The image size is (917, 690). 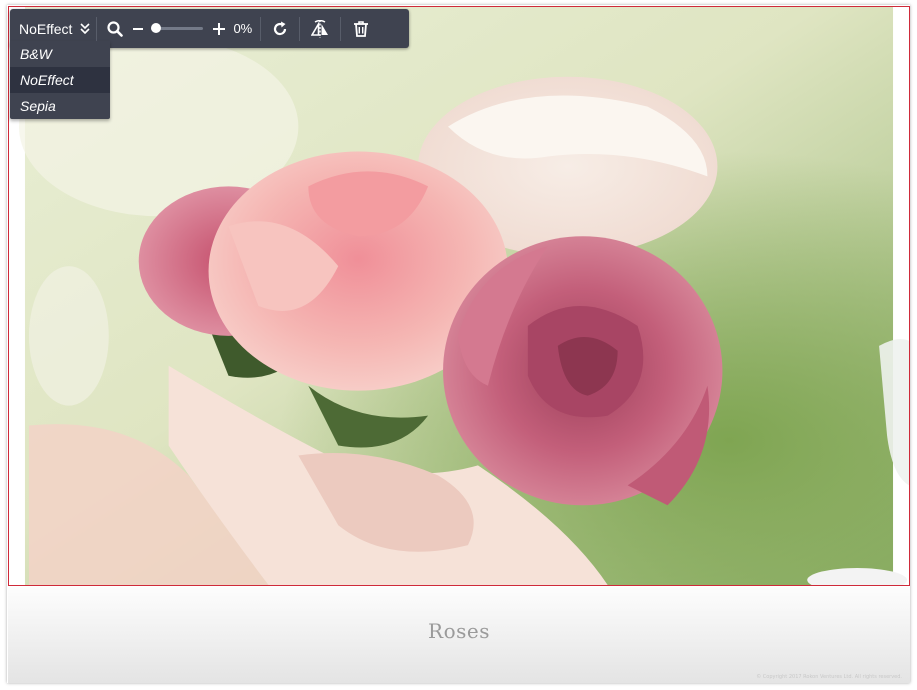 What do you see at coordinates (60, 106) in the screenshot?
I see `effect-option-sepia: Sepia` at bounding box center [60, 106].